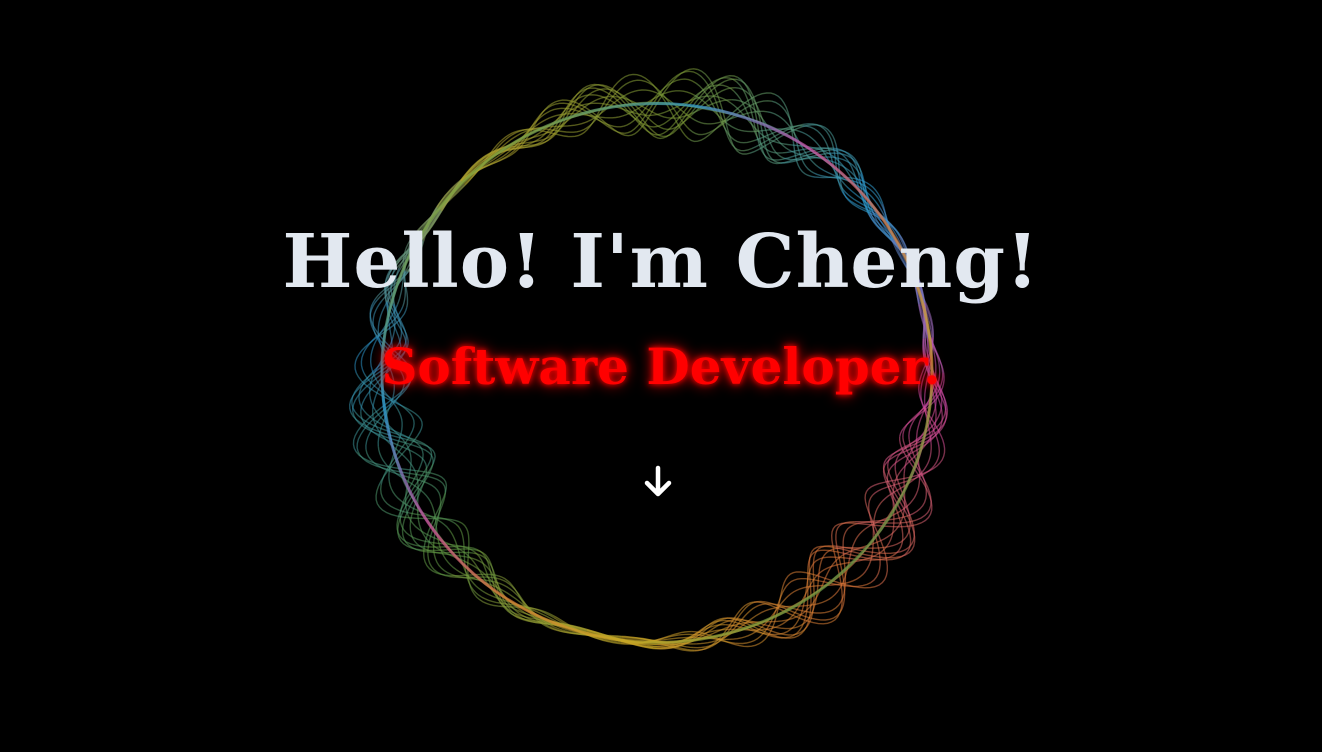  Describe the element at coordinates (661, 262) in the screenshot. I see `greeting-heading: Hello! I'm Cheng!` at that location.